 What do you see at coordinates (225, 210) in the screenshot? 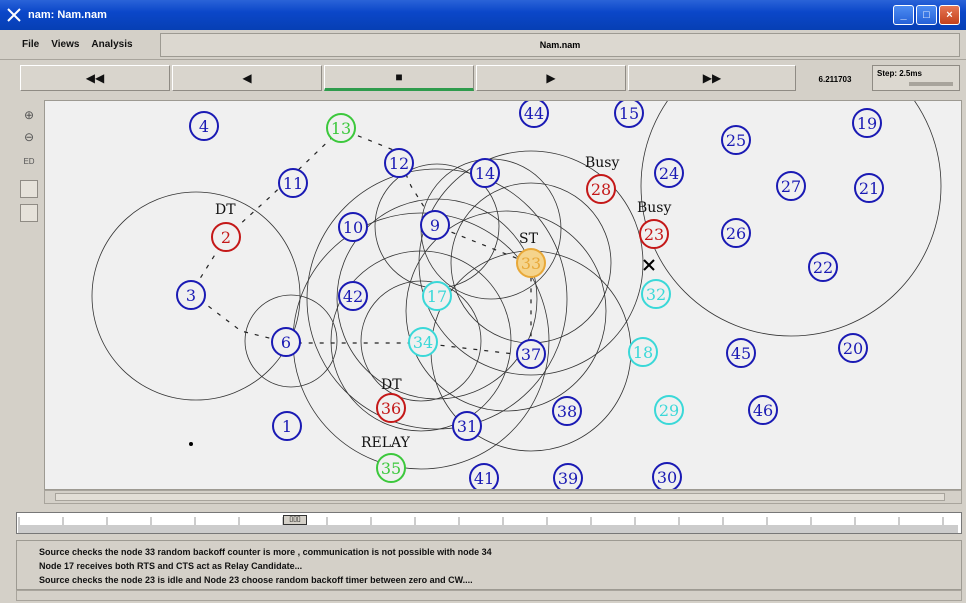
I see `label-dt-top: DT` at bounding box center [225, 210].